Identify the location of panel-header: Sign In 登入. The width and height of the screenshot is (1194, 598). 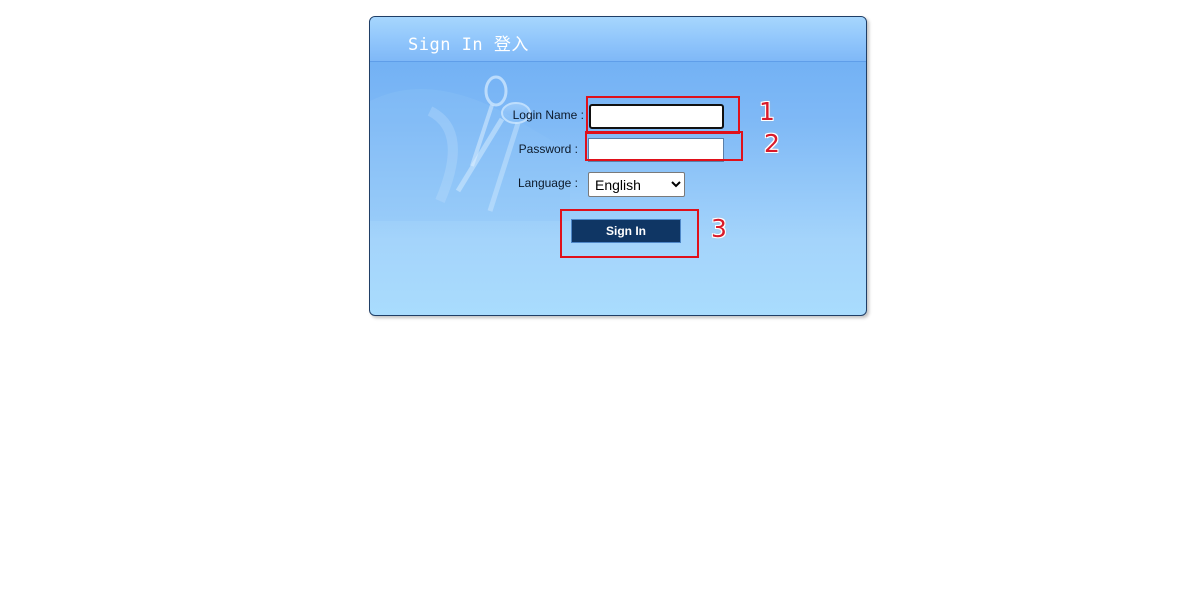
(618, 39).